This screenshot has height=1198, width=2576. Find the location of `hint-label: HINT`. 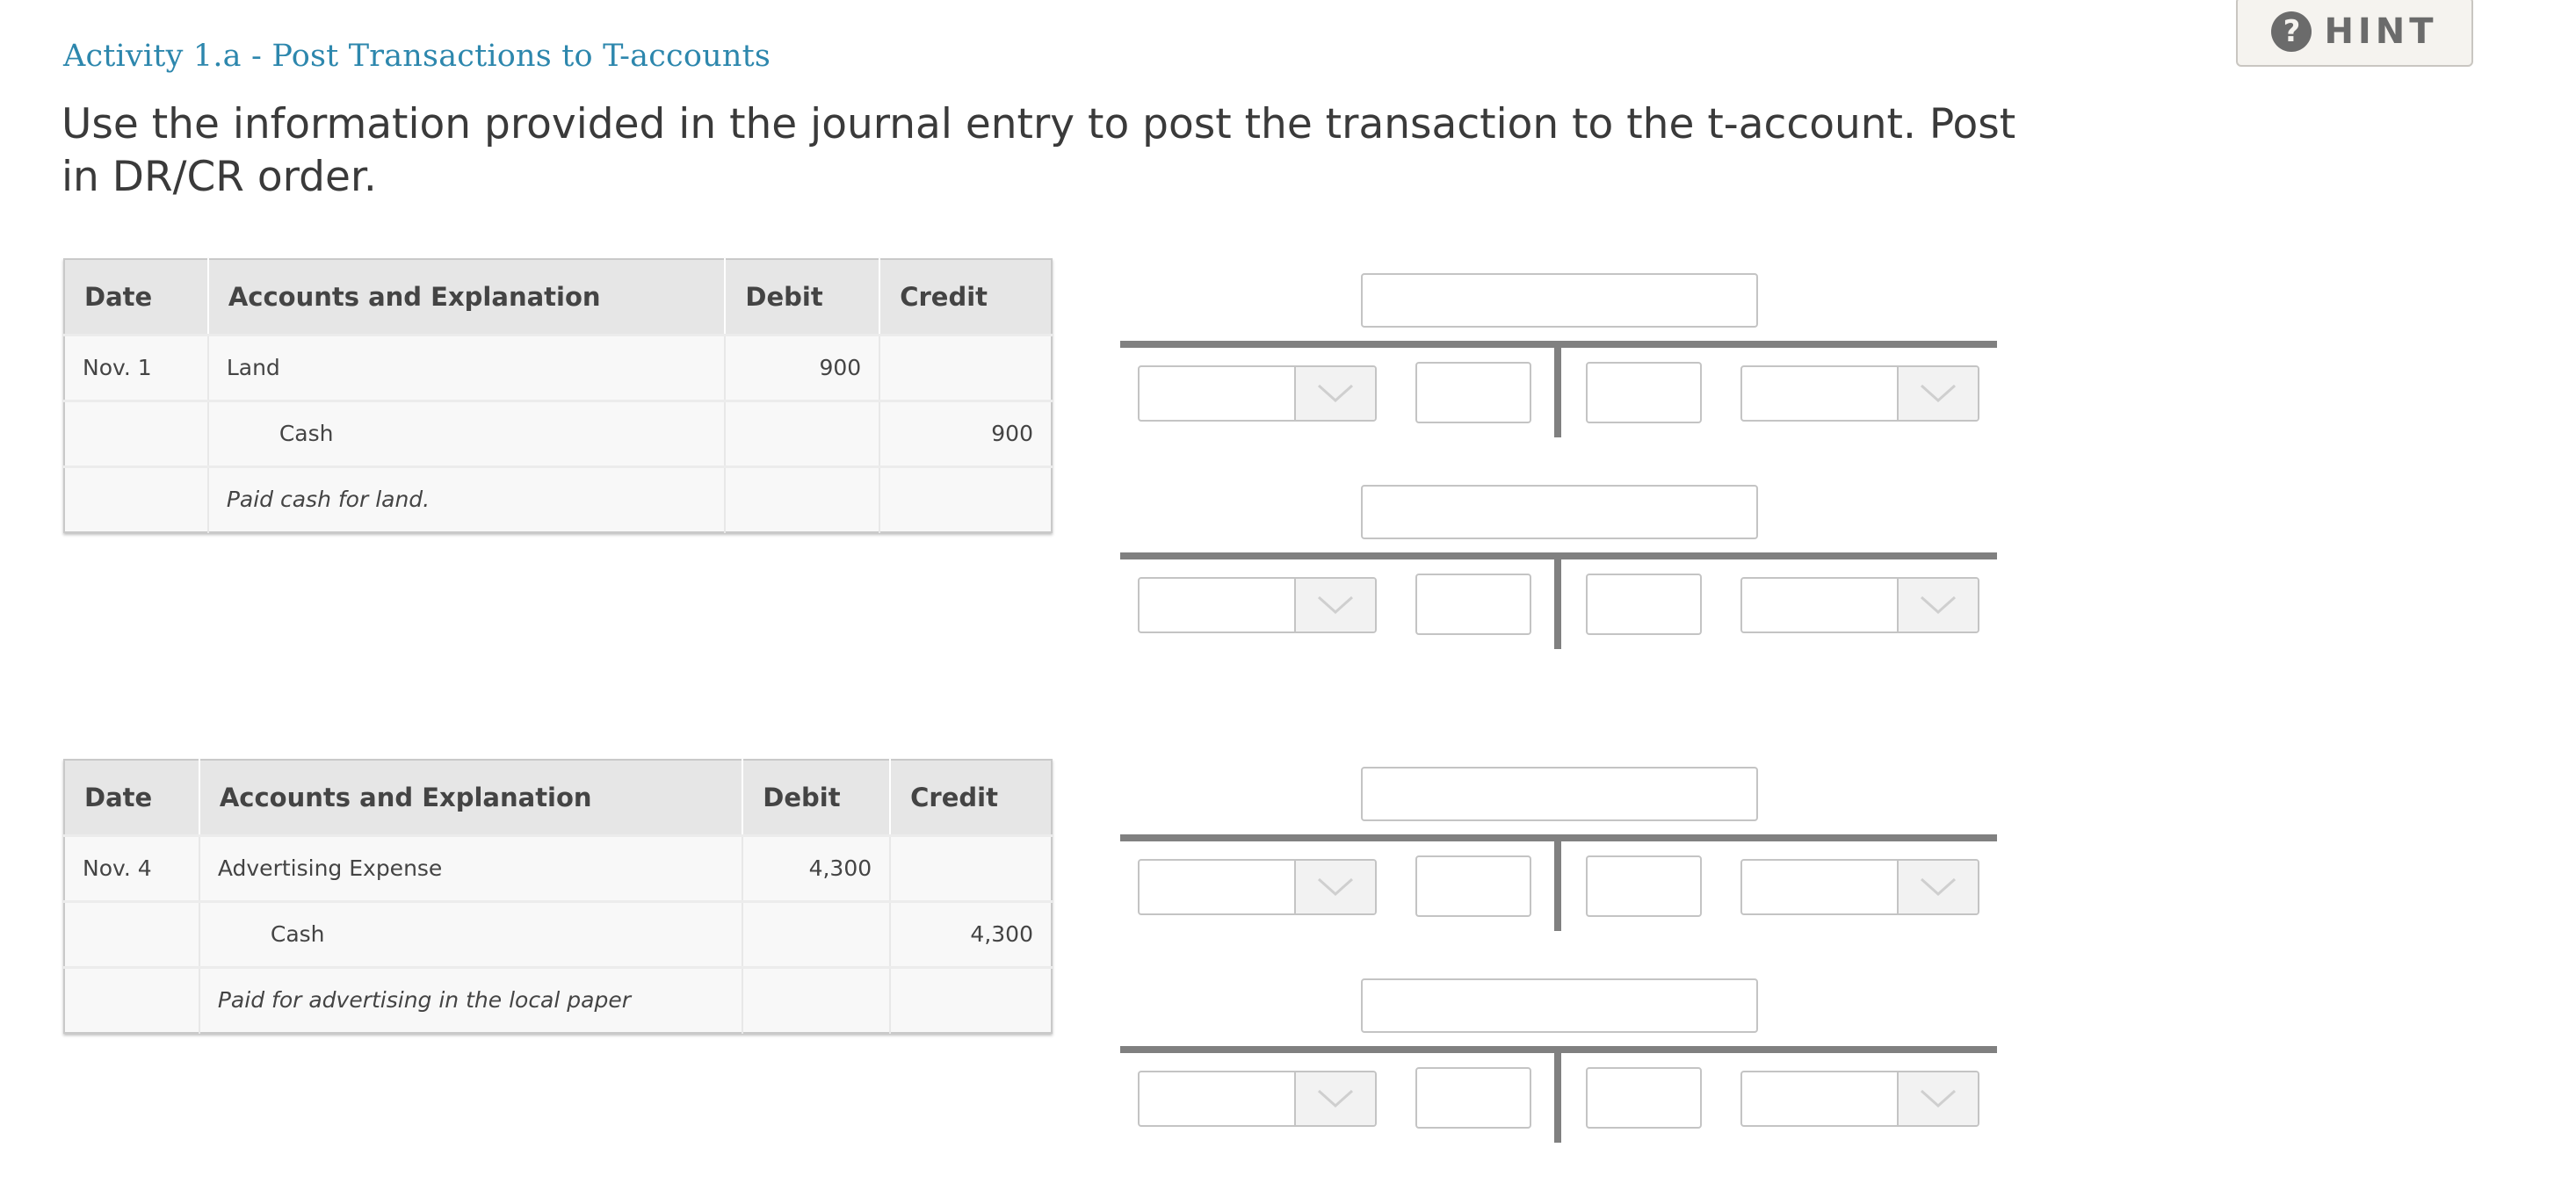

hint-label: HINT is located at coordinates (2381, 31).